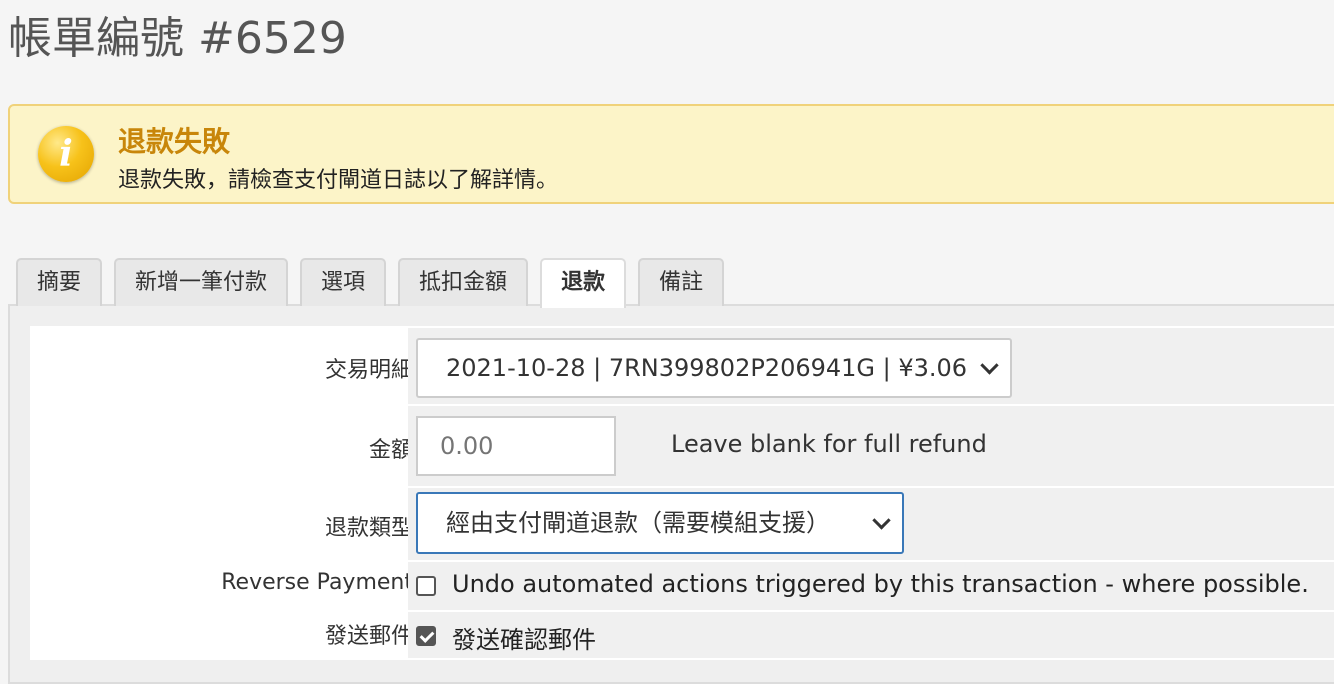  Describe the element at coordinates (516, 446) in the screenshot. I see `amount-input` at that location.